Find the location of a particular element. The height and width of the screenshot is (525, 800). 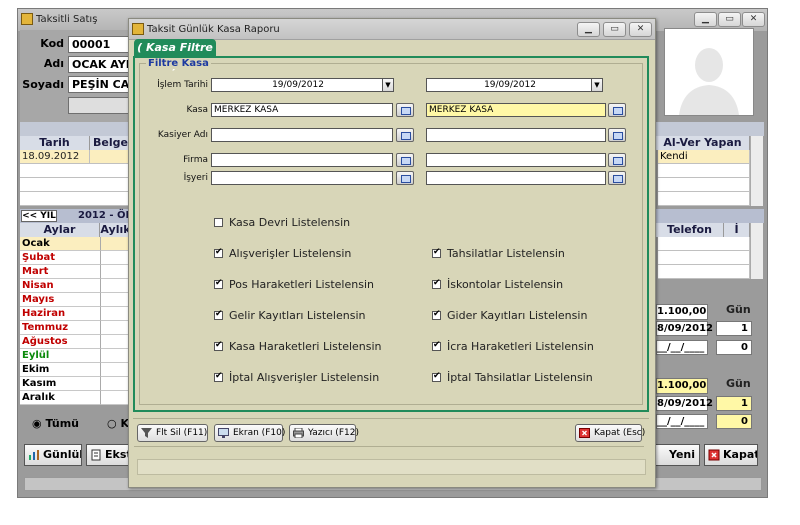

extra-field is located at coordinates (100, 105).